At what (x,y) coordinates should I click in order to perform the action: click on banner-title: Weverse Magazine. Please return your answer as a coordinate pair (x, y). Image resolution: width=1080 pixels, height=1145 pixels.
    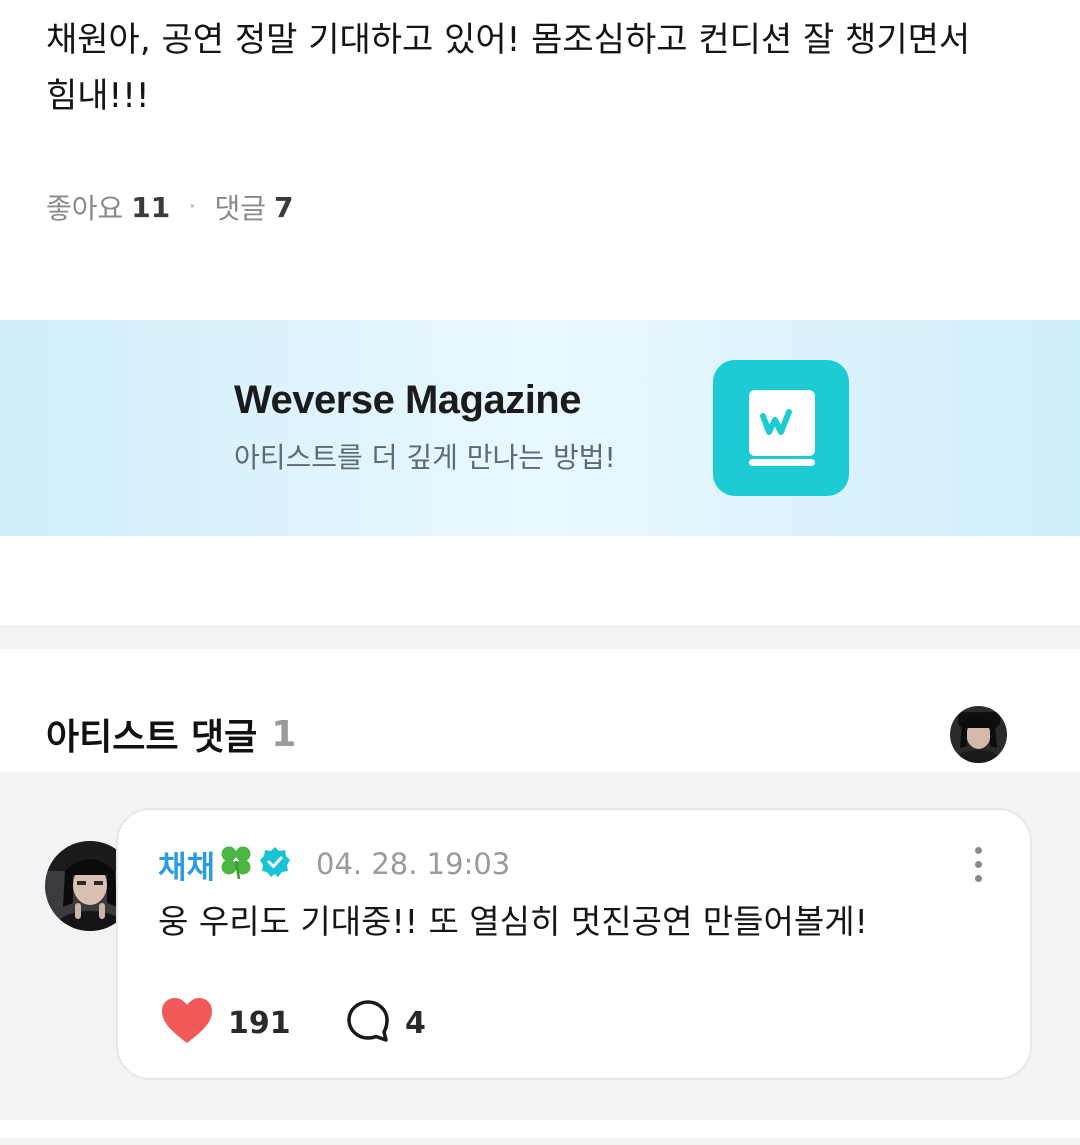
    Looking at the image, I should click on (407, 400).